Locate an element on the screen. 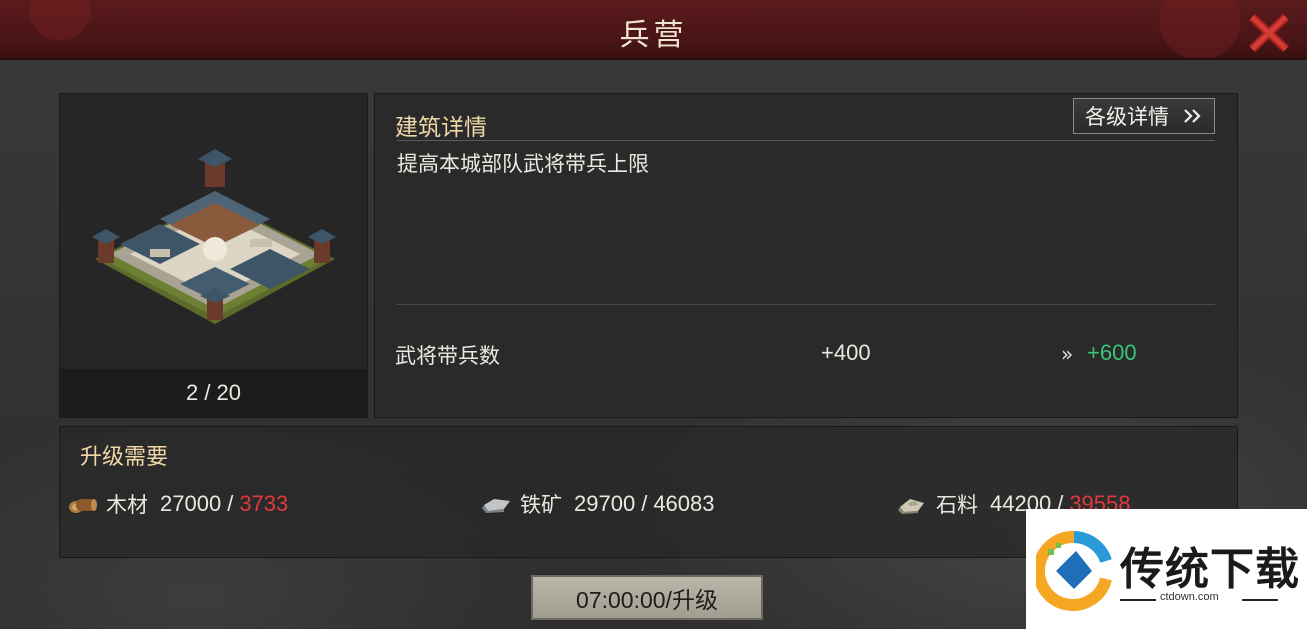 This screenshot has width=1307, height=629. resource-iron: 铁矿 29700 / 46083 is located at coordinates (597, 504).